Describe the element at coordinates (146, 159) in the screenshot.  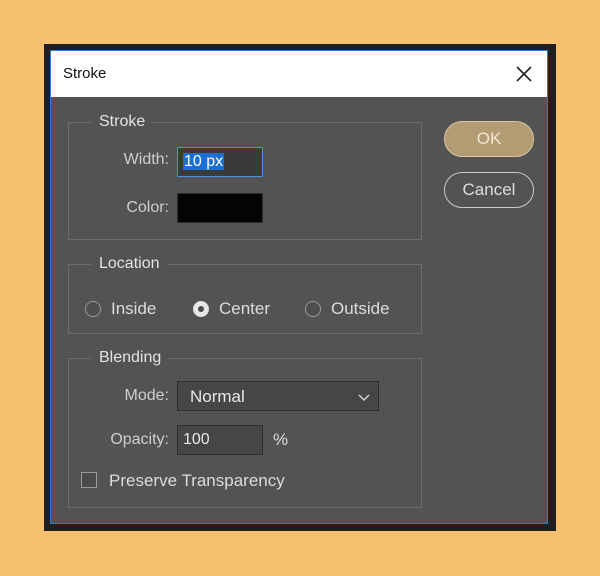
I see `width-label: Width:` at that location.